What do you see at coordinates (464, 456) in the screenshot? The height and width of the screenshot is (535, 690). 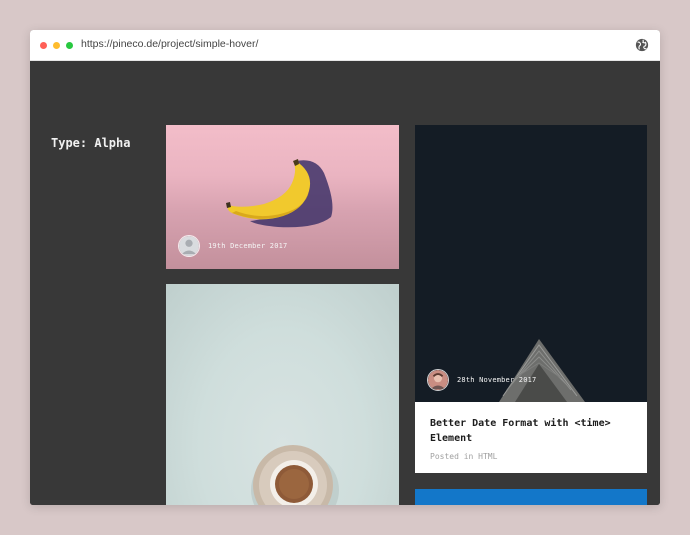 I see `post-category: Posted in HTML` at bounding box center [464, 456].